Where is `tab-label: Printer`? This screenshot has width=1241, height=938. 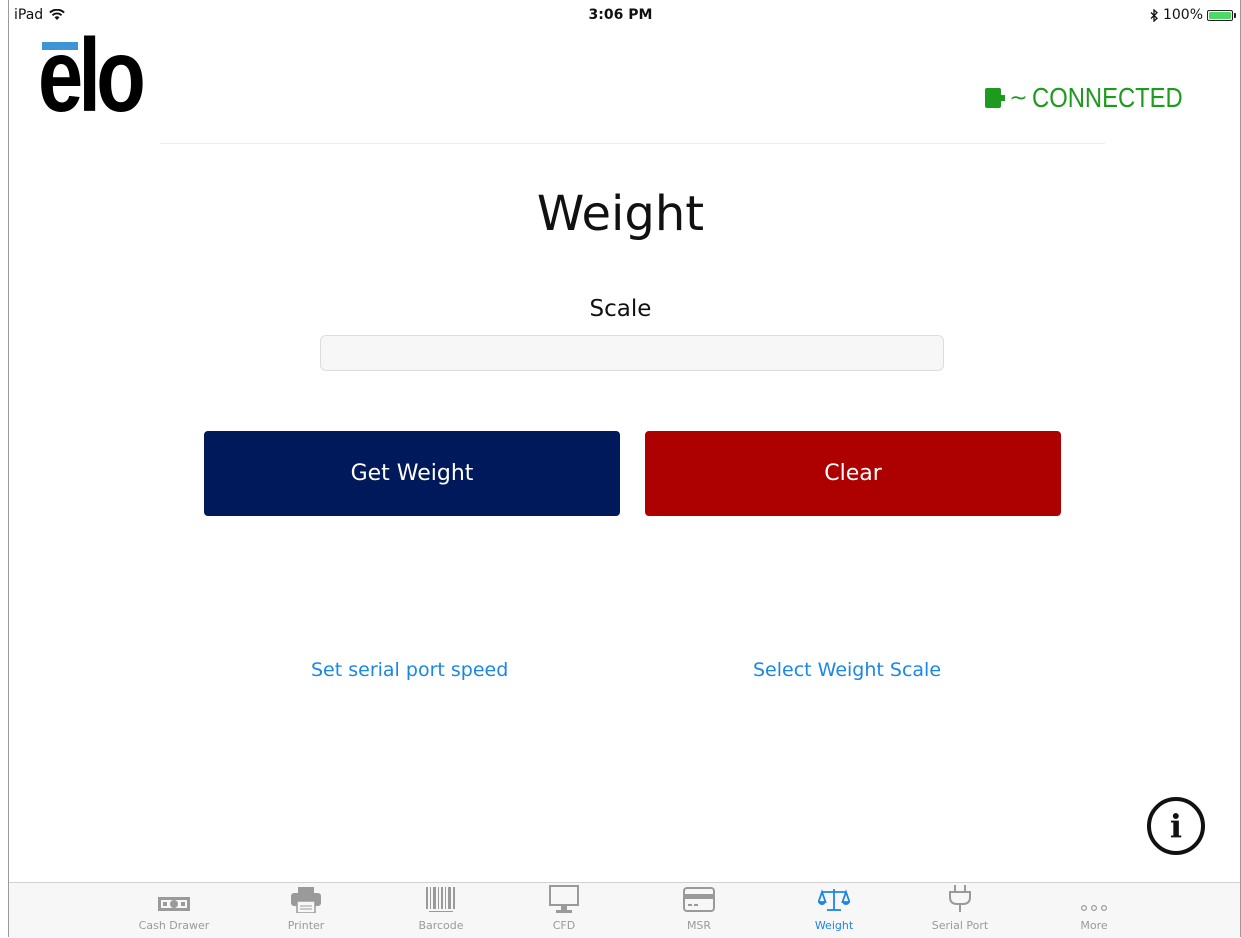
tab-label: Printer is located at coordinates (306, 925).